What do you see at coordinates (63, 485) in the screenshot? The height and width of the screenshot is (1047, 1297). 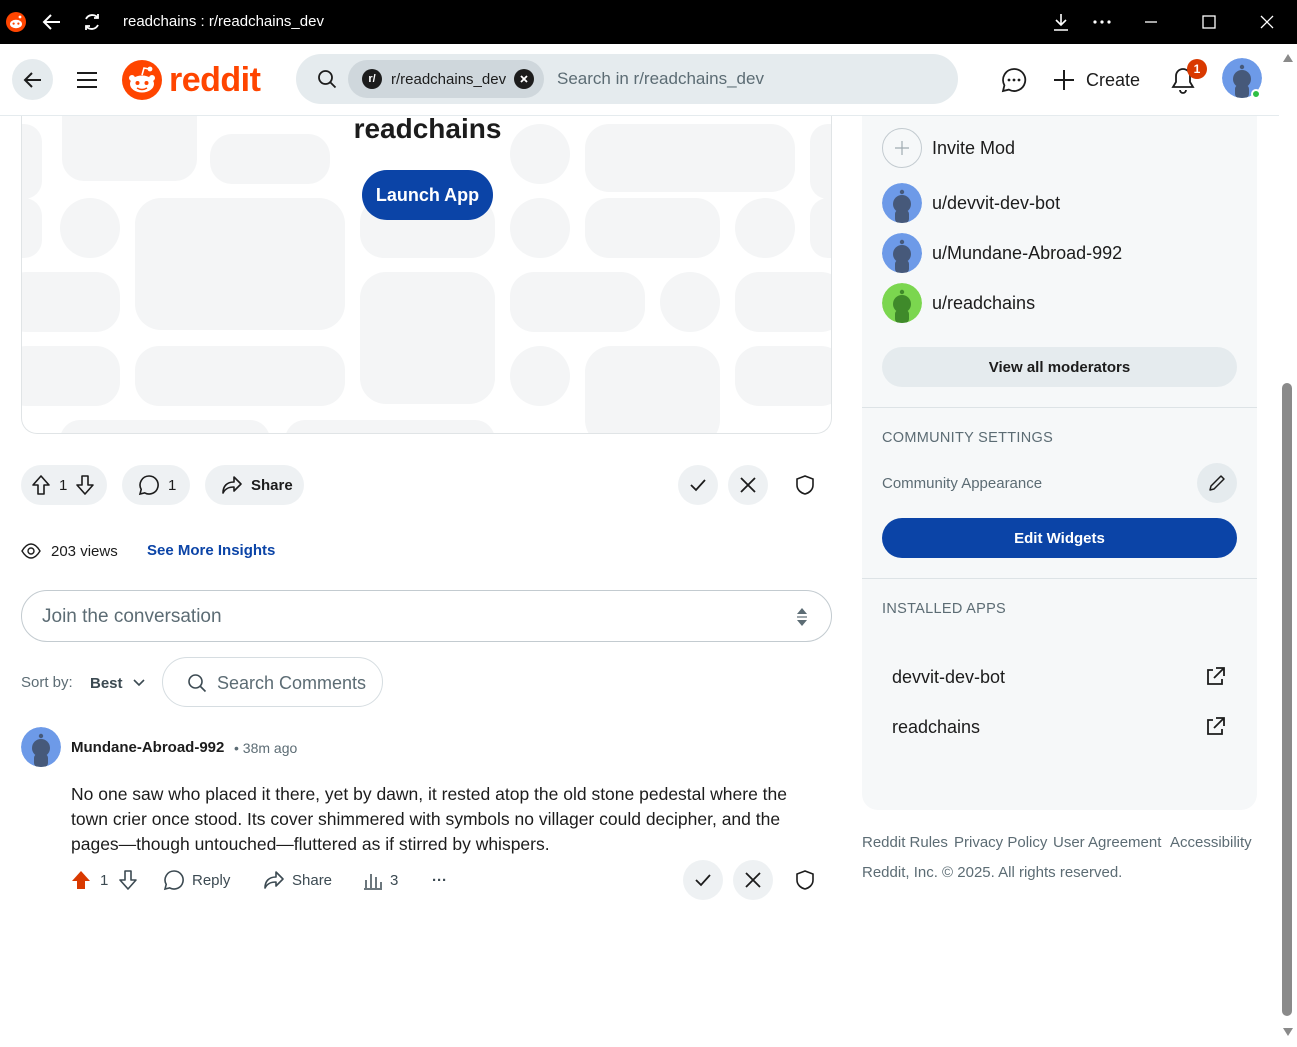 I see `vote-count: 1` at bounding box center [63, 485].